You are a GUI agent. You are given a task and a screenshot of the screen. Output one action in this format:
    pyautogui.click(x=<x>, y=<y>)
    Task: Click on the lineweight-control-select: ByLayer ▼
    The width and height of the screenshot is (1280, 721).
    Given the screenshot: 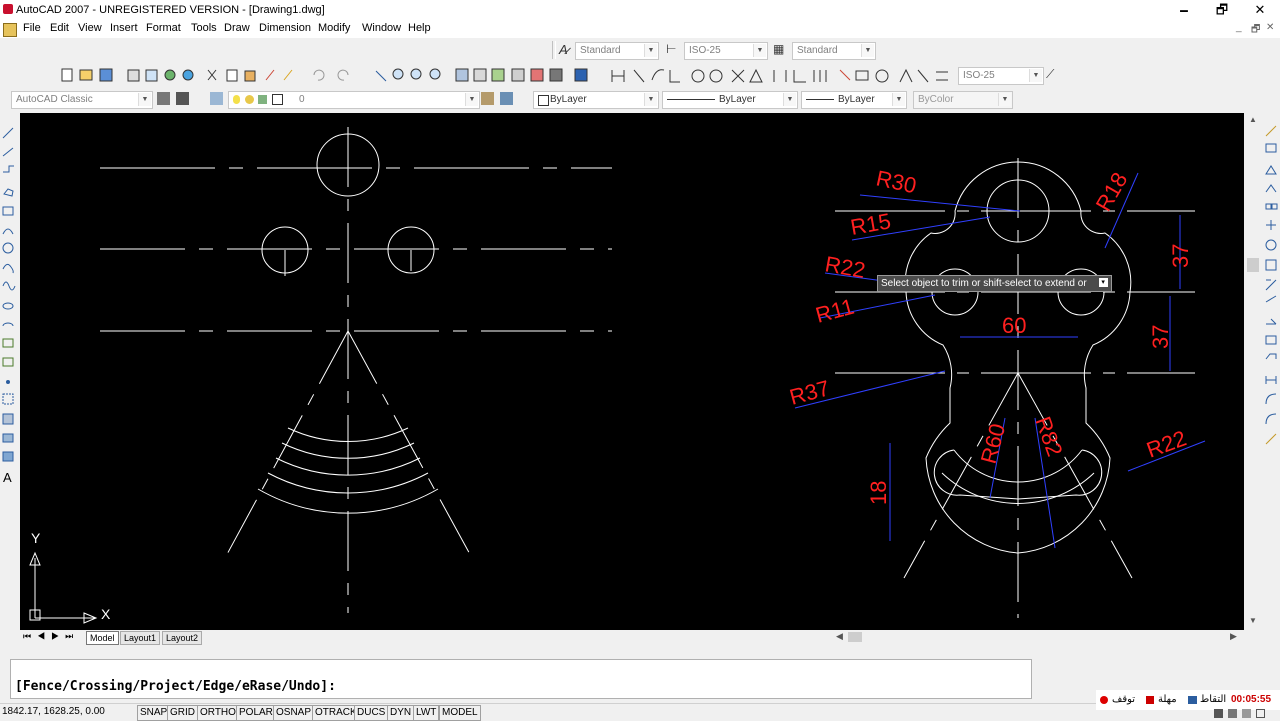 What is the action you would take?
    pyautogui.click(x=854, y=100)
    